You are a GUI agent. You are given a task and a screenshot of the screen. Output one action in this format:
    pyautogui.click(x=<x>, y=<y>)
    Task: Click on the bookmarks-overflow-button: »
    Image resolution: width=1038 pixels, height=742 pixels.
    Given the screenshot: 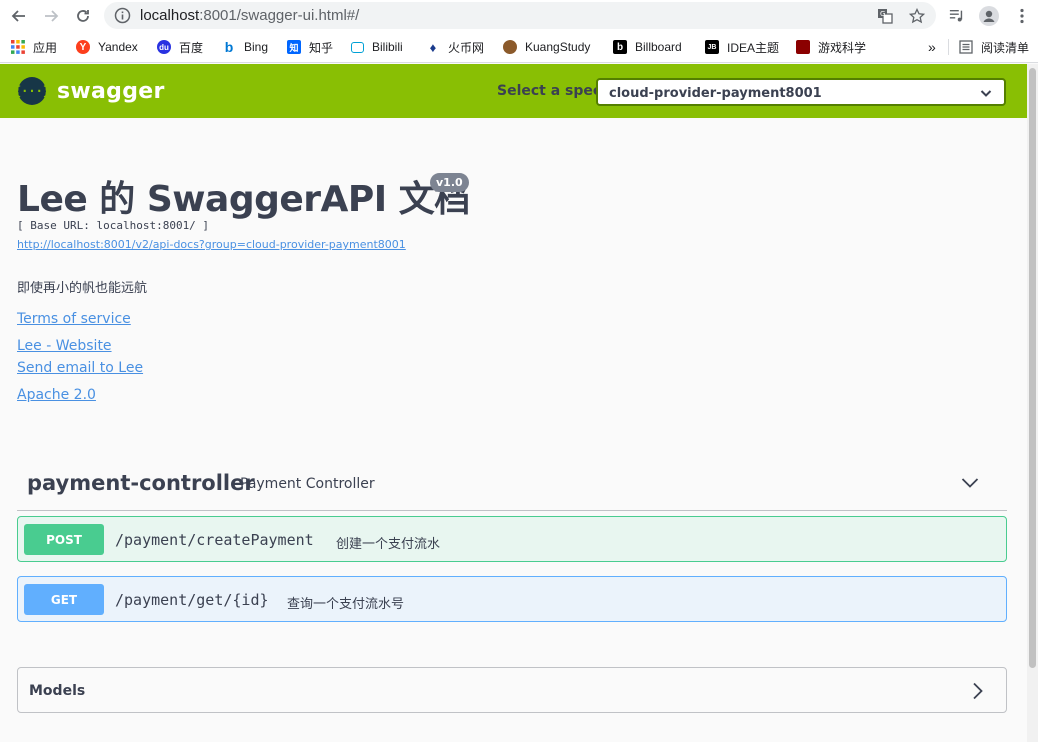 What is the action you would take?
    pyautogui.click(x=932, y=47)
    